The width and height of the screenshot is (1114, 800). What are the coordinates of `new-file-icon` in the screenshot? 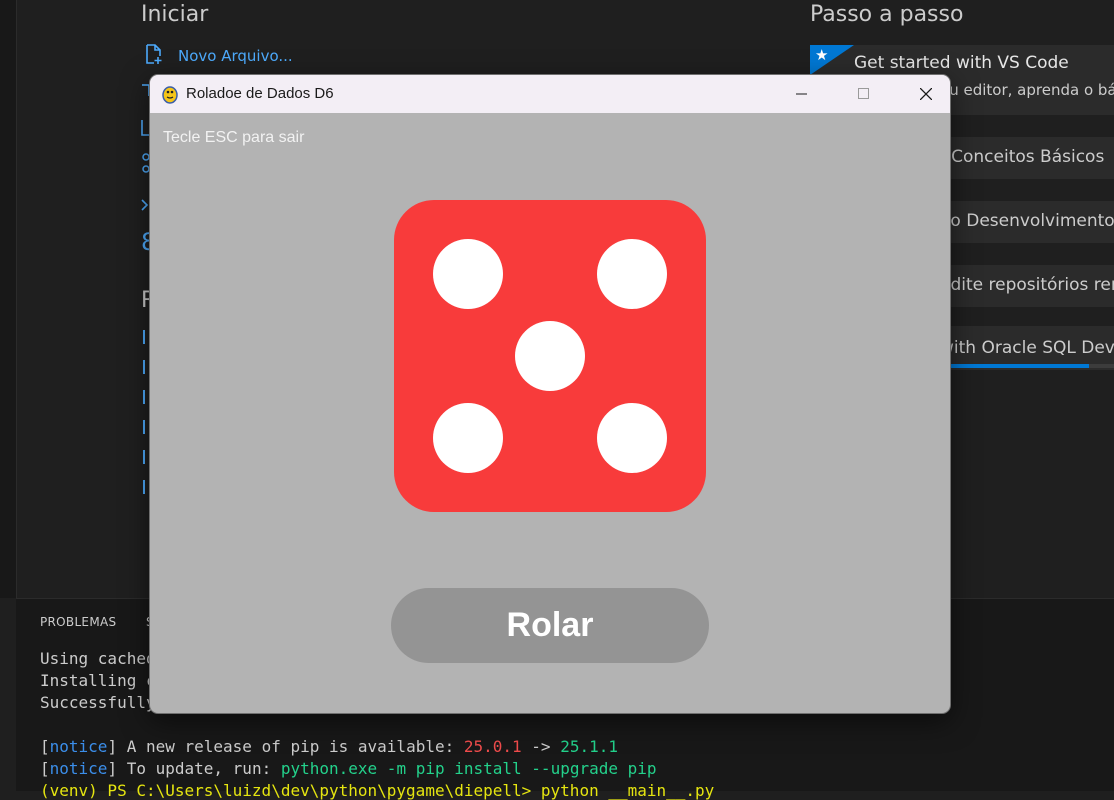 It's located at (154, 54).